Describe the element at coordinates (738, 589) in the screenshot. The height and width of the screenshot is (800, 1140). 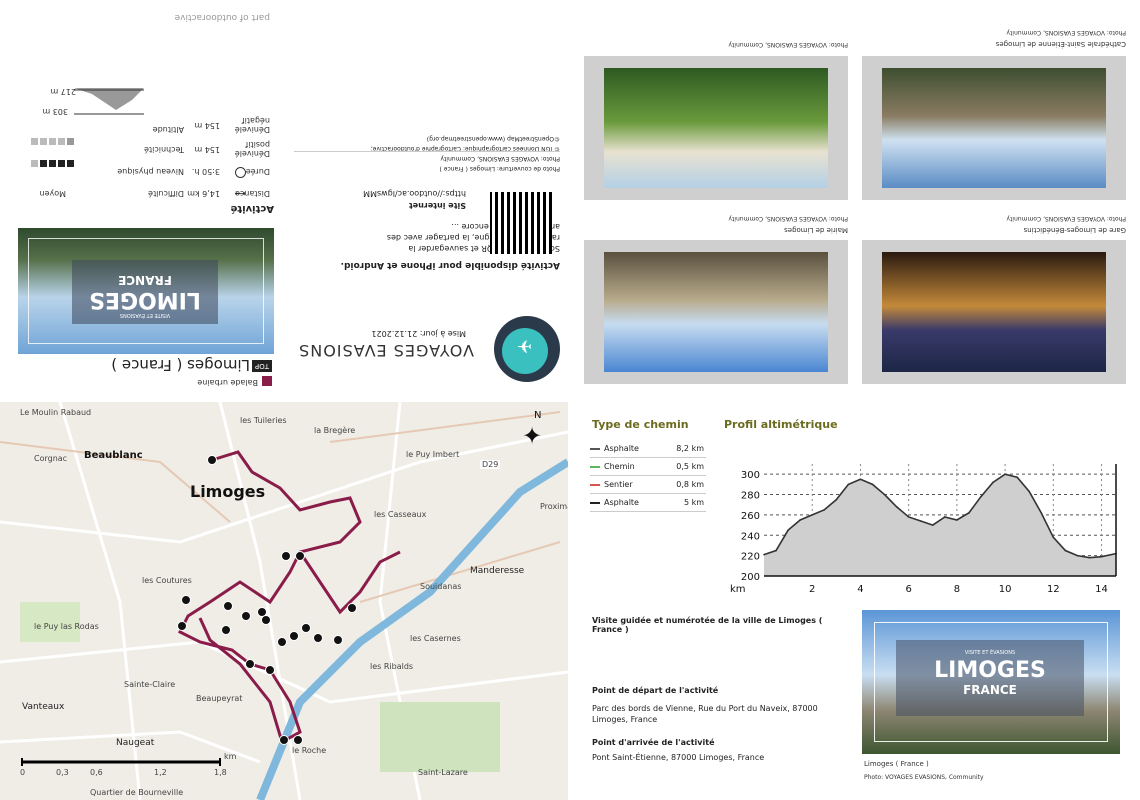
I see `x-axis-label: km` at that location.